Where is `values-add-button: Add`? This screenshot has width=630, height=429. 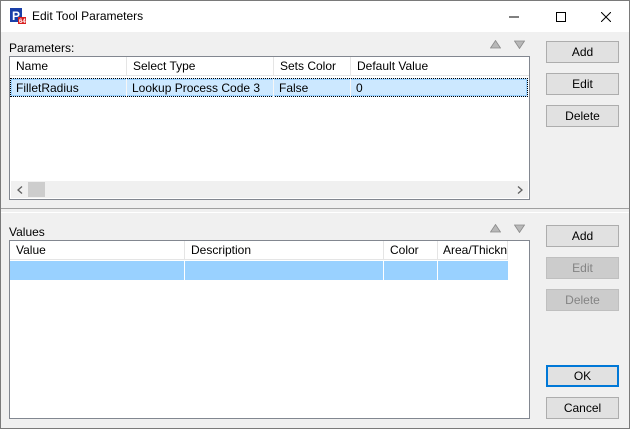
values-add-button: Add is located at coordinates (582, 236).